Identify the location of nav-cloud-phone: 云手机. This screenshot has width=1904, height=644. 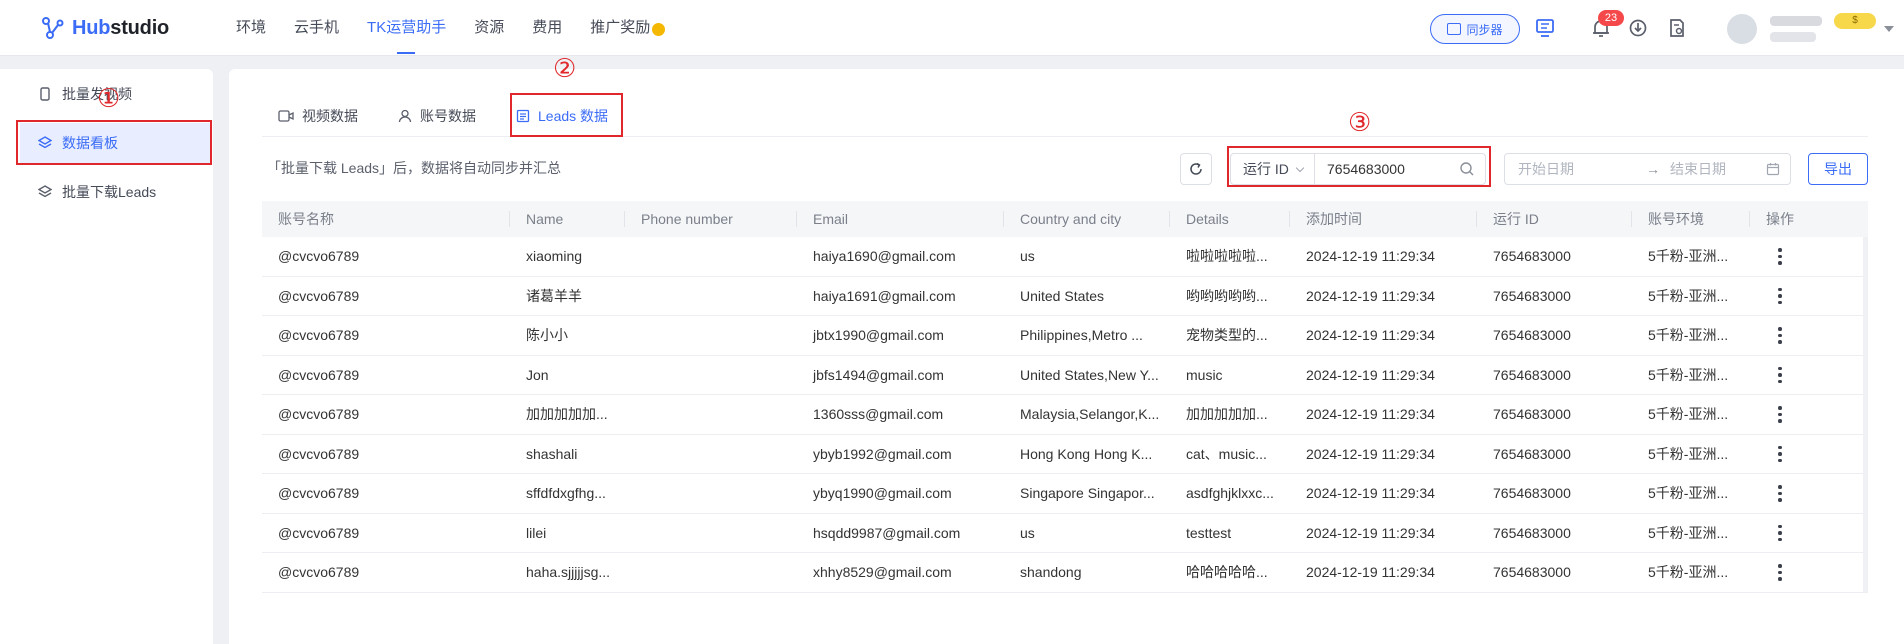
(316, 28).